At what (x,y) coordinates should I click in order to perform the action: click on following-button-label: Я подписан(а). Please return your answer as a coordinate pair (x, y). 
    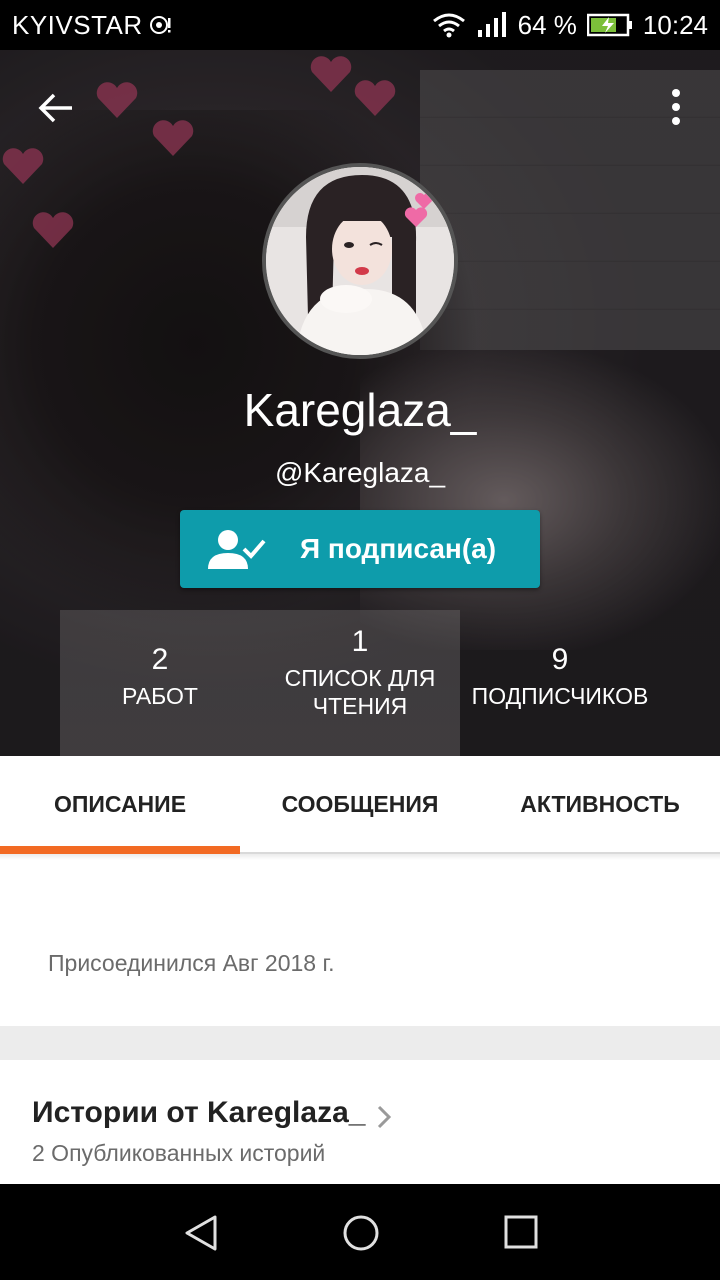
    Looking at the image, I should click on (398, 548).